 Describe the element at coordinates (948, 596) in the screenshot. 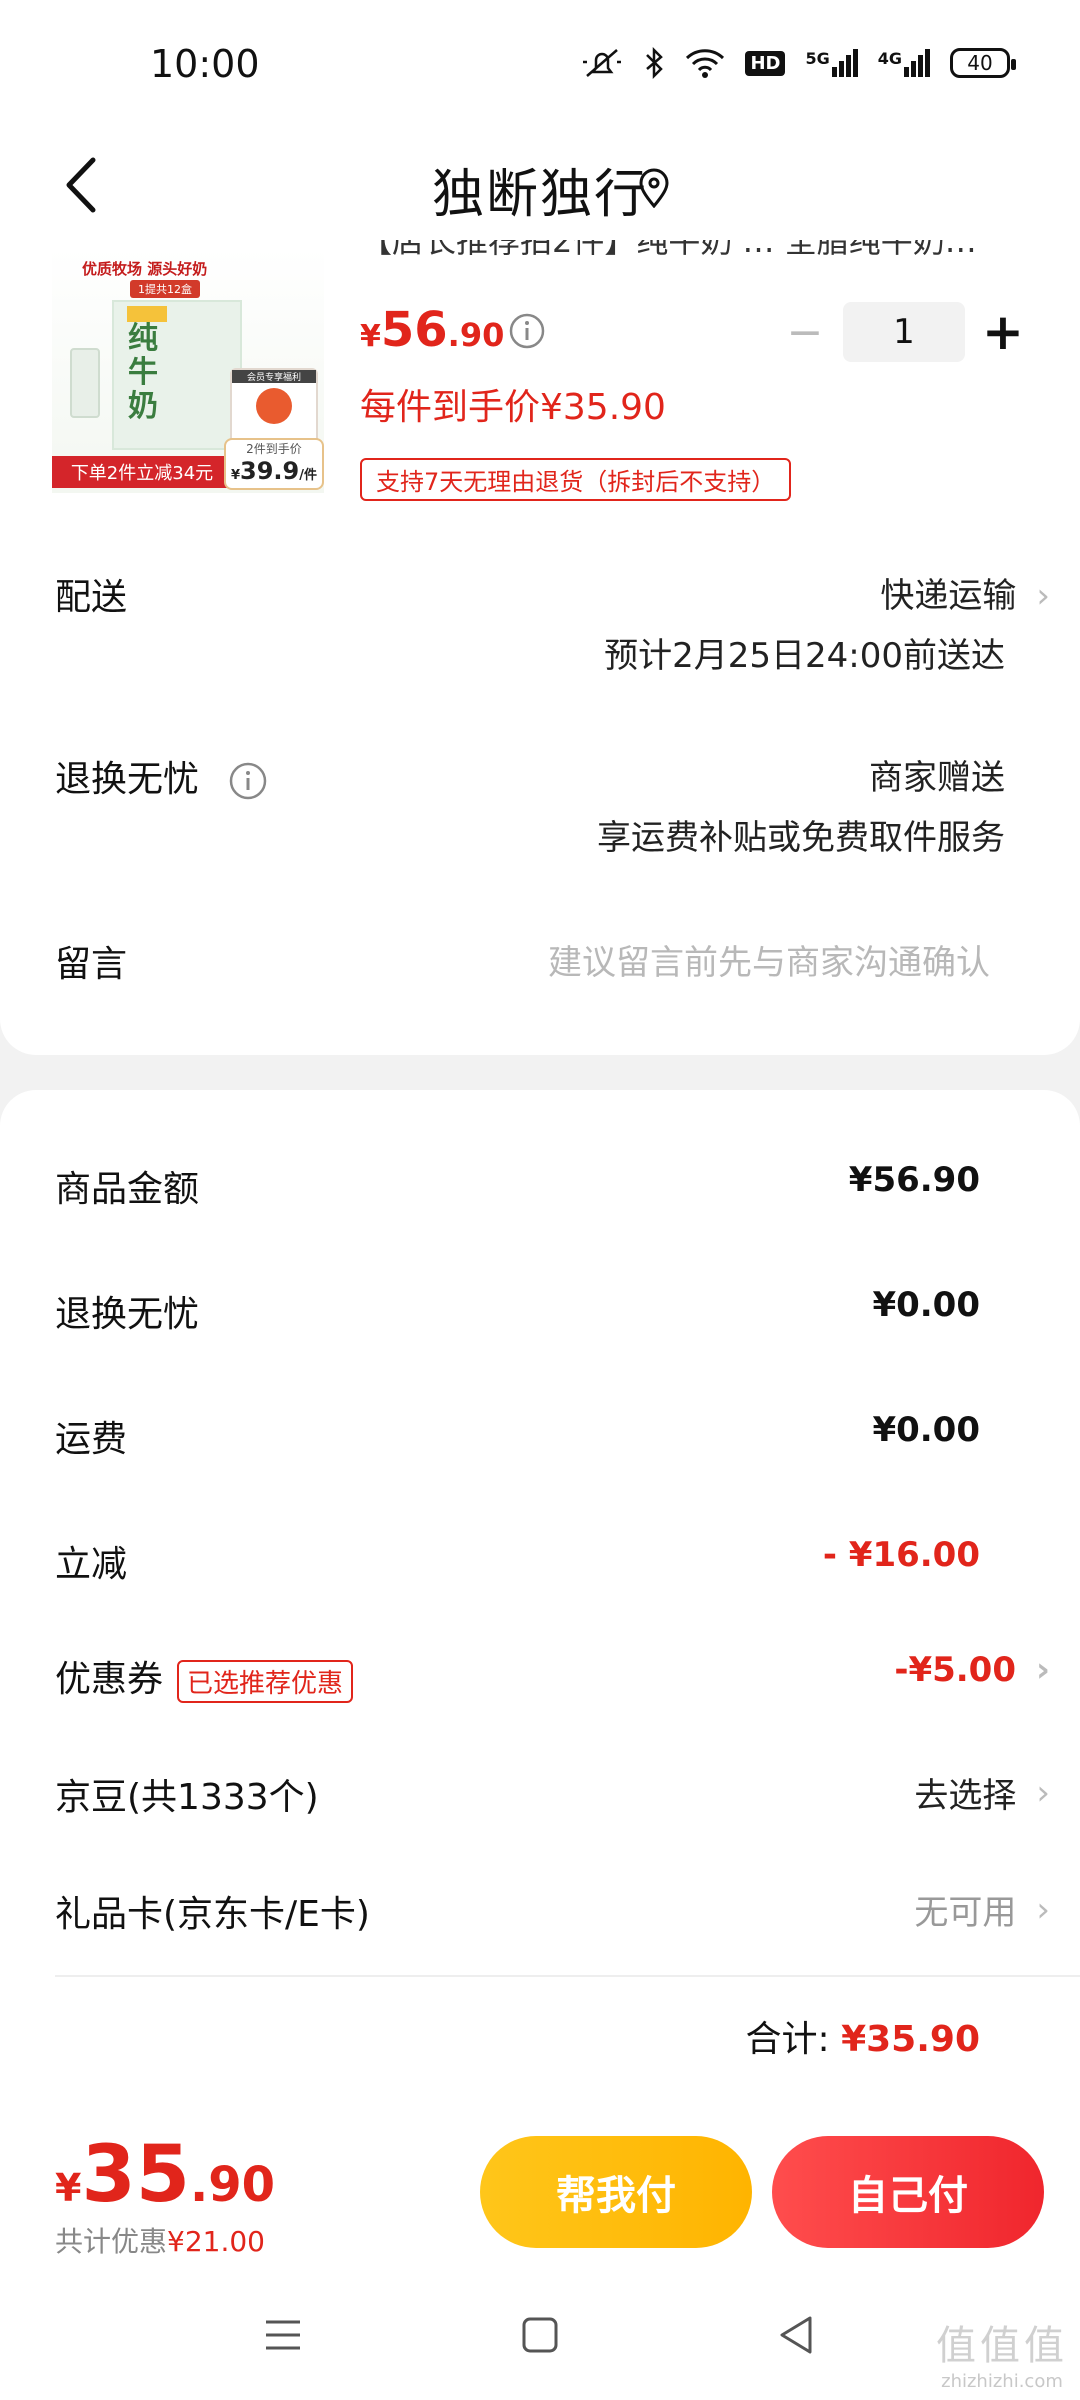

I see `delivery-method-text: 快递运输` at that location.